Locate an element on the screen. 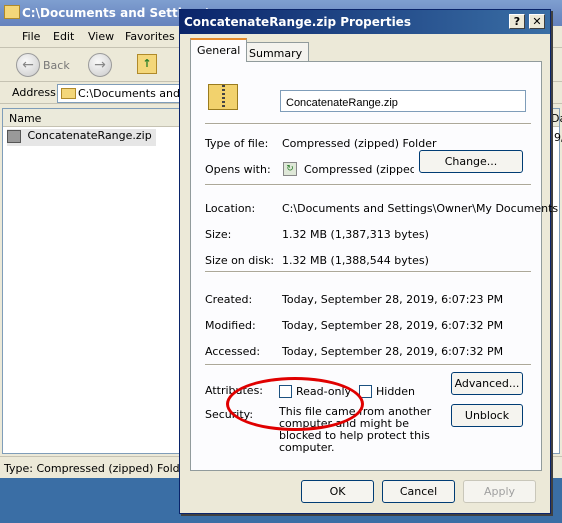  menu-file: File is located at coordinates (31, 36).